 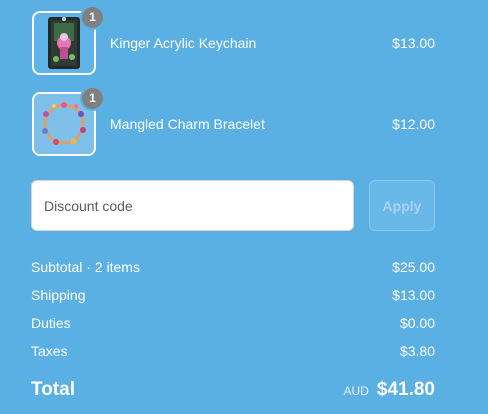 I want to click on item-name: Mangled Charm Bracelet, so click(x=187, y=123).